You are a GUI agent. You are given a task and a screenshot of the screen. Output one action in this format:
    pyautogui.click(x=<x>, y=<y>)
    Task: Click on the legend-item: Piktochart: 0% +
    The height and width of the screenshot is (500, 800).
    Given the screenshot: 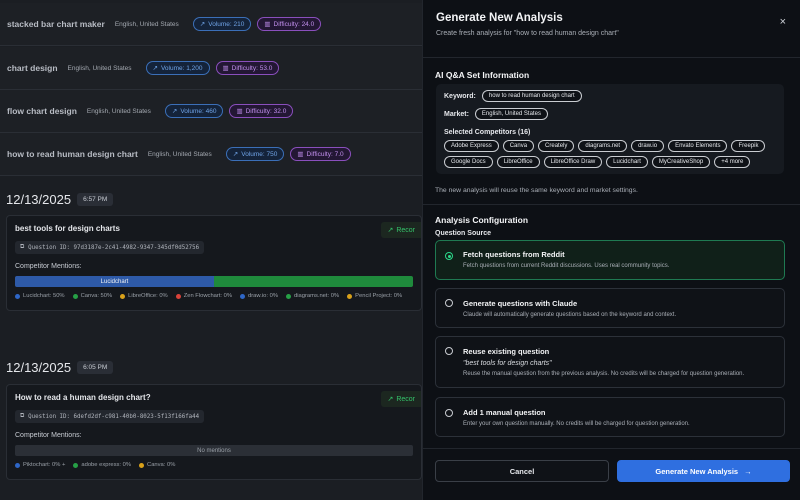 What is the action you would take?
    pyautogui.click(x=40, y=465)
    